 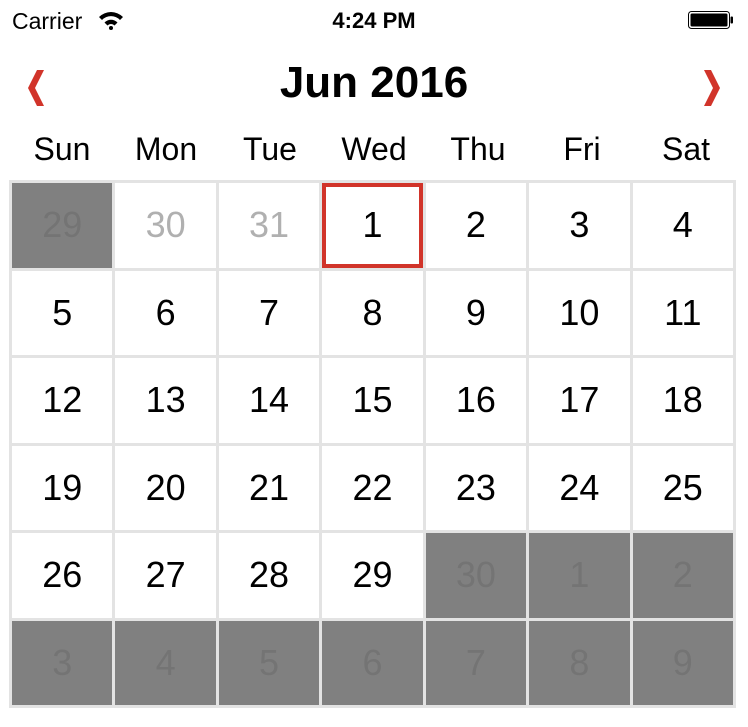 What do you see at coordinates (478, 149) in the screenshot?
I see `weekday-label: Thu` at bounding box center [478, 149].